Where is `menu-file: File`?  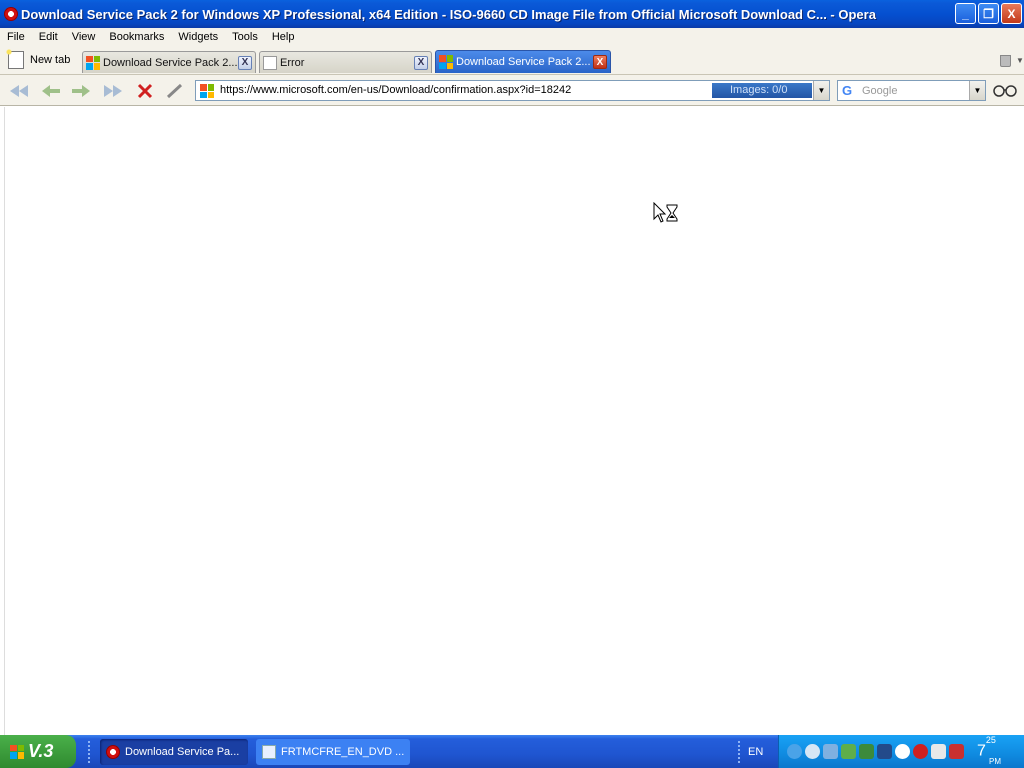 menu-file: File is located at coordinates (16, 37).